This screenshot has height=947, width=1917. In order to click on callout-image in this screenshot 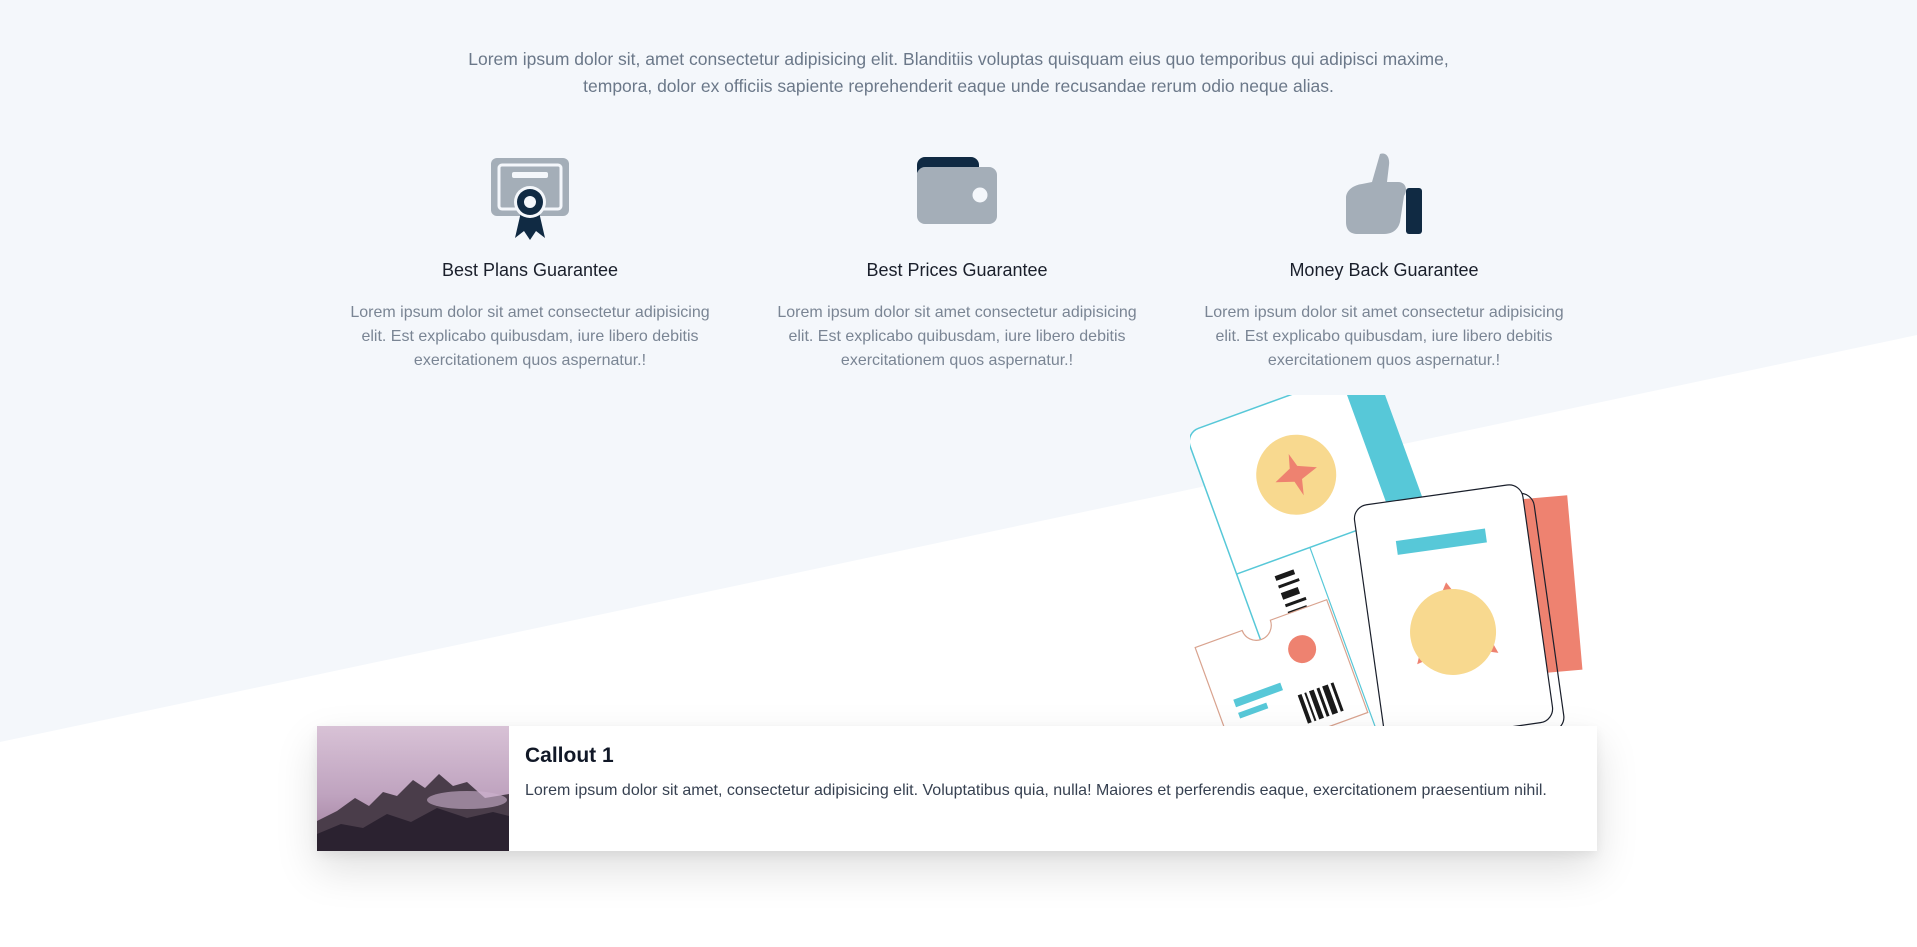, I will do `click(413, 788)`.